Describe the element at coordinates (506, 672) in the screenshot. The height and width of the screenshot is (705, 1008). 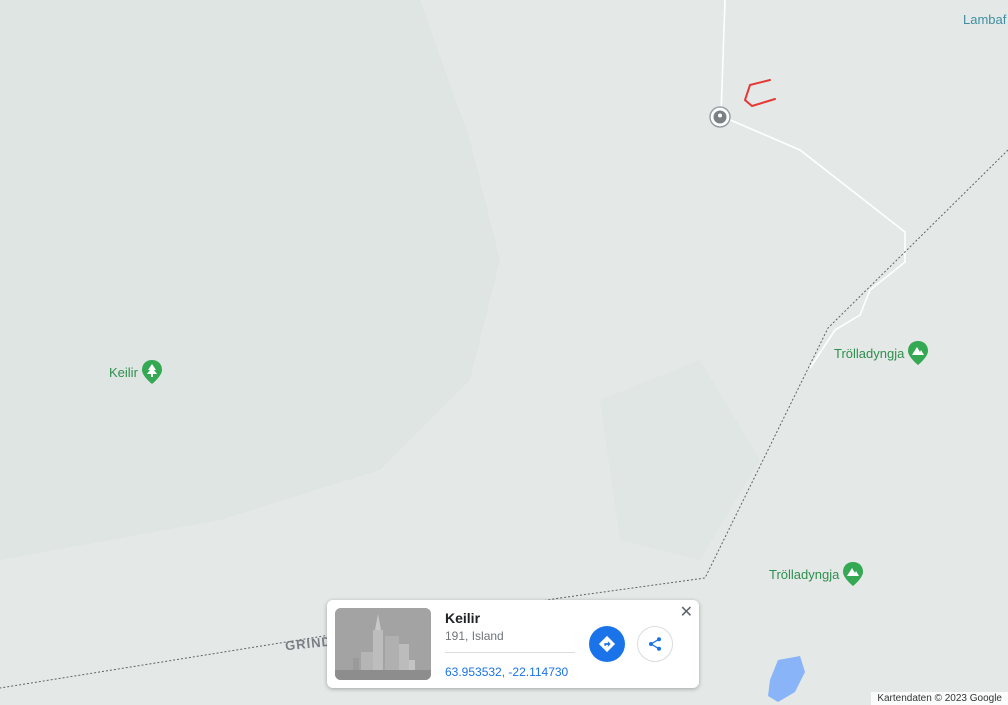
I see `place-coordinates: 63.953532, -22.114730` at that location.